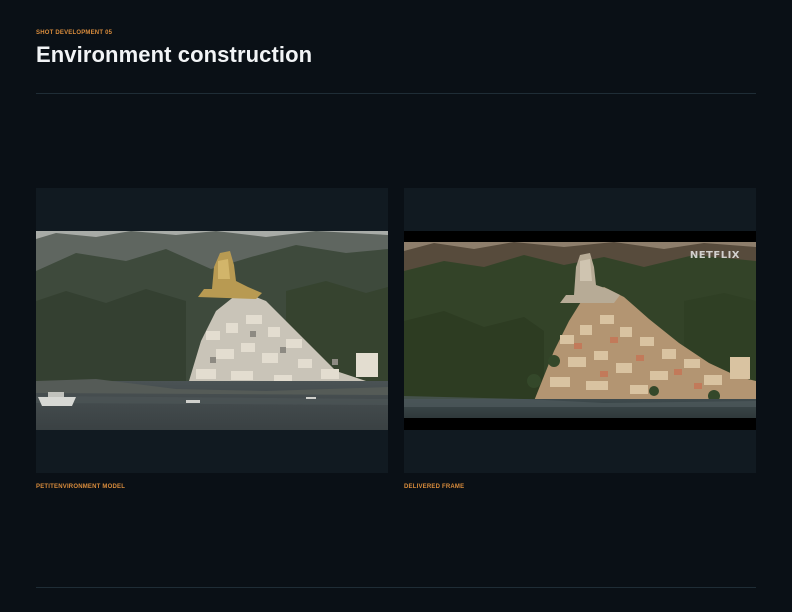 This screenshot has height=612, width=792. What do you see at coordinates (74, 33) in the screenshot?
I see `shot-eyebrow: SHOT DEVELOPMENT 05` at bounding box center [74, 33].